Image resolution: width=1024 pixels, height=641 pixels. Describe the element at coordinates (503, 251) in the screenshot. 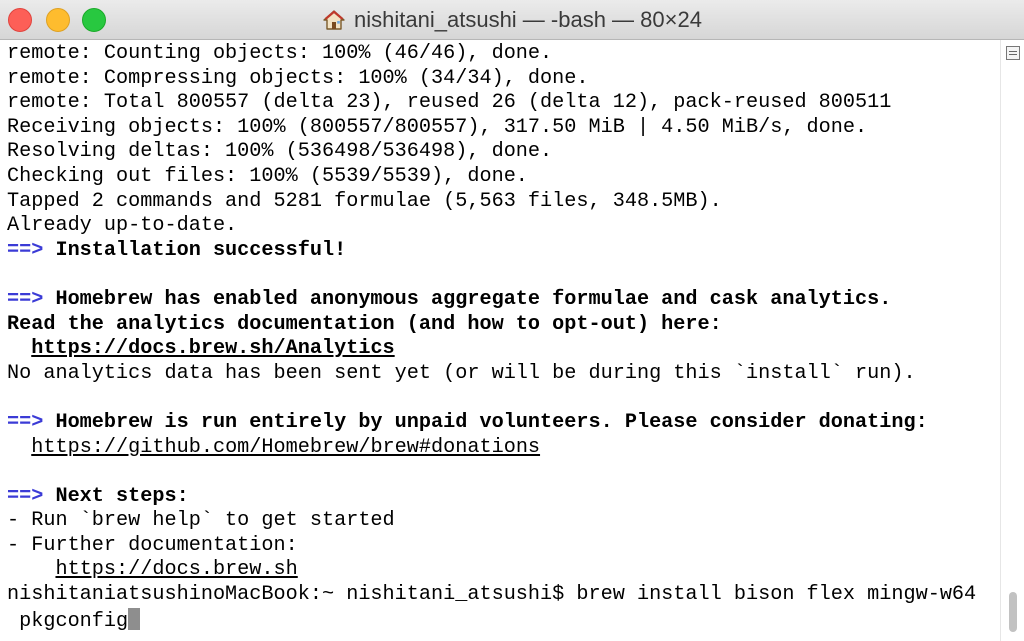

I see `terminal-line: ==> Installation successful!` at that location.